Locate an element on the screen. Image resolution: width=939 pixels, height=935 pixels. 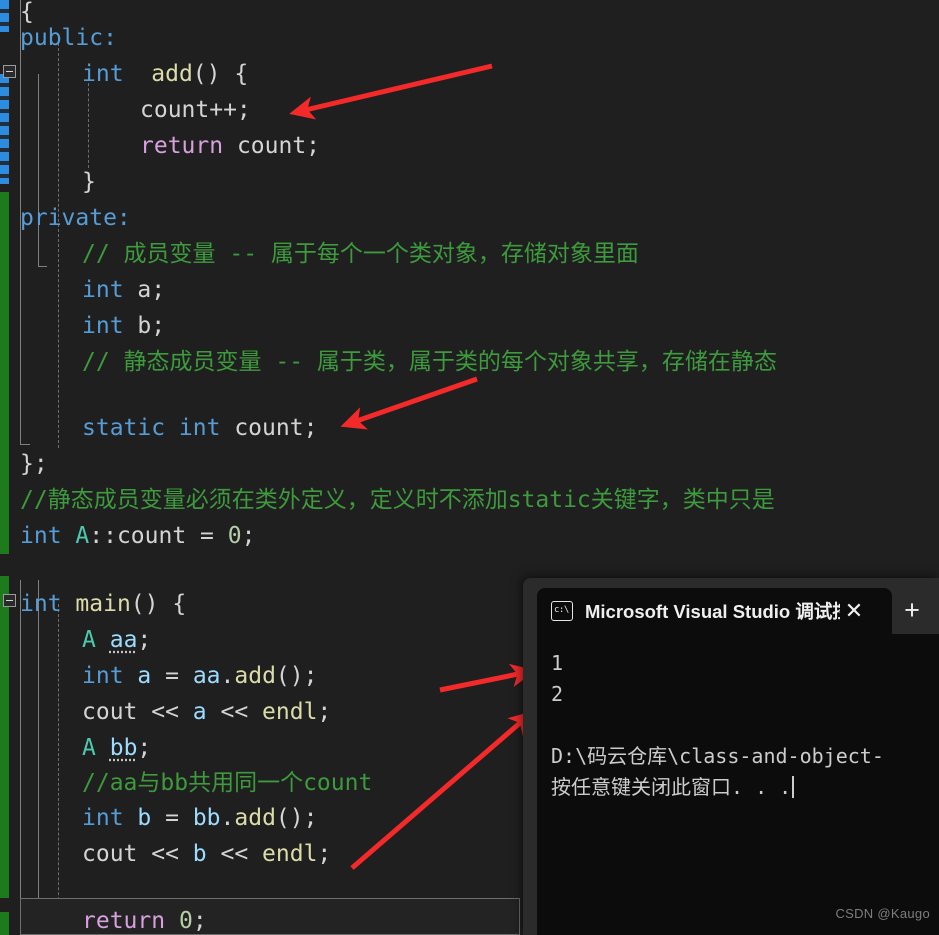
console-output-line: D:\码云仓库\class-and-object- is located at coordinates (717, 756).